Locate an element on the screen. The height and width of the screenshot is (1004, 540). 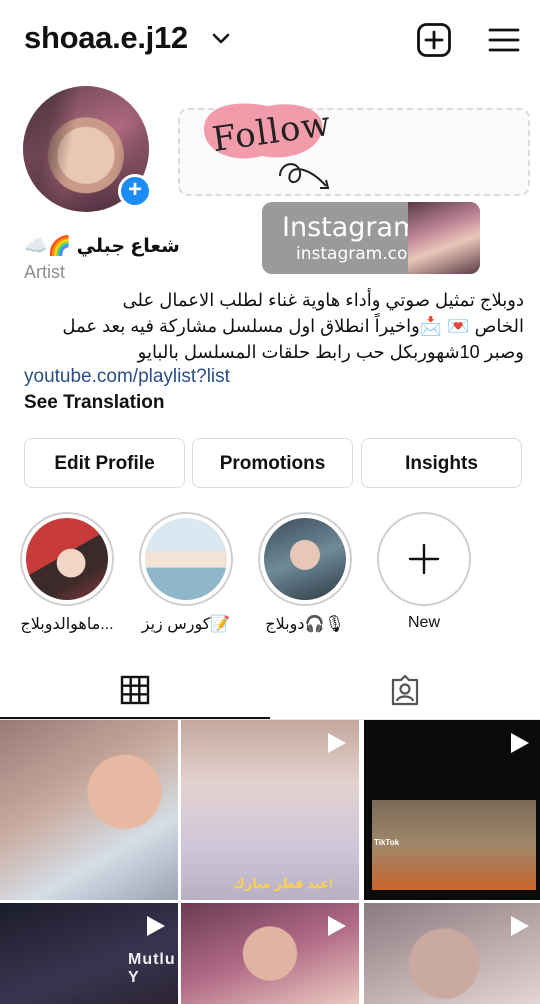
new-highlight-item: New is located at coordinates (424, 572).